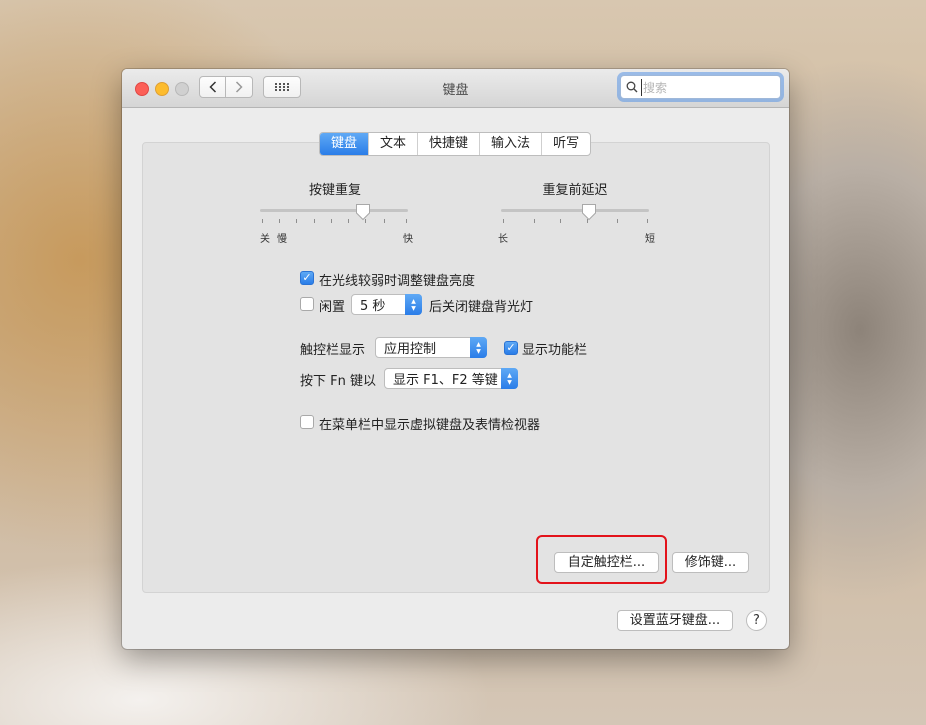 This screenshot has width=926, height=725. I want to click on key-repeat-label: 按键重复, so click(334, 190).